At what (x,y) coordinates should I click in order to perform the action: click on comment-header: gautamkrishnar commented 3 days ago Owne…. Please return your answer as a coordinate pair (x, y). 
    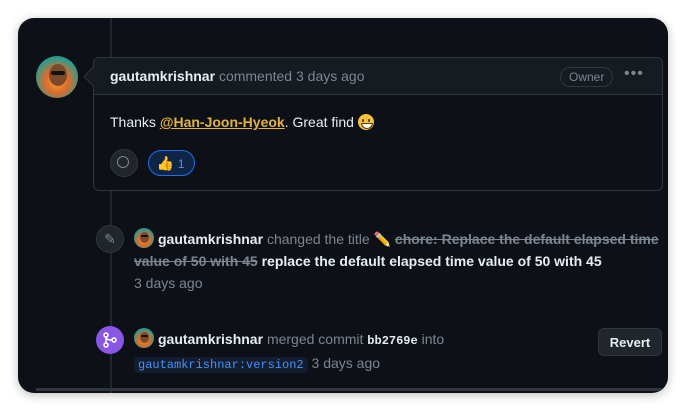
    Looking at the image, I should click on (372, 76).